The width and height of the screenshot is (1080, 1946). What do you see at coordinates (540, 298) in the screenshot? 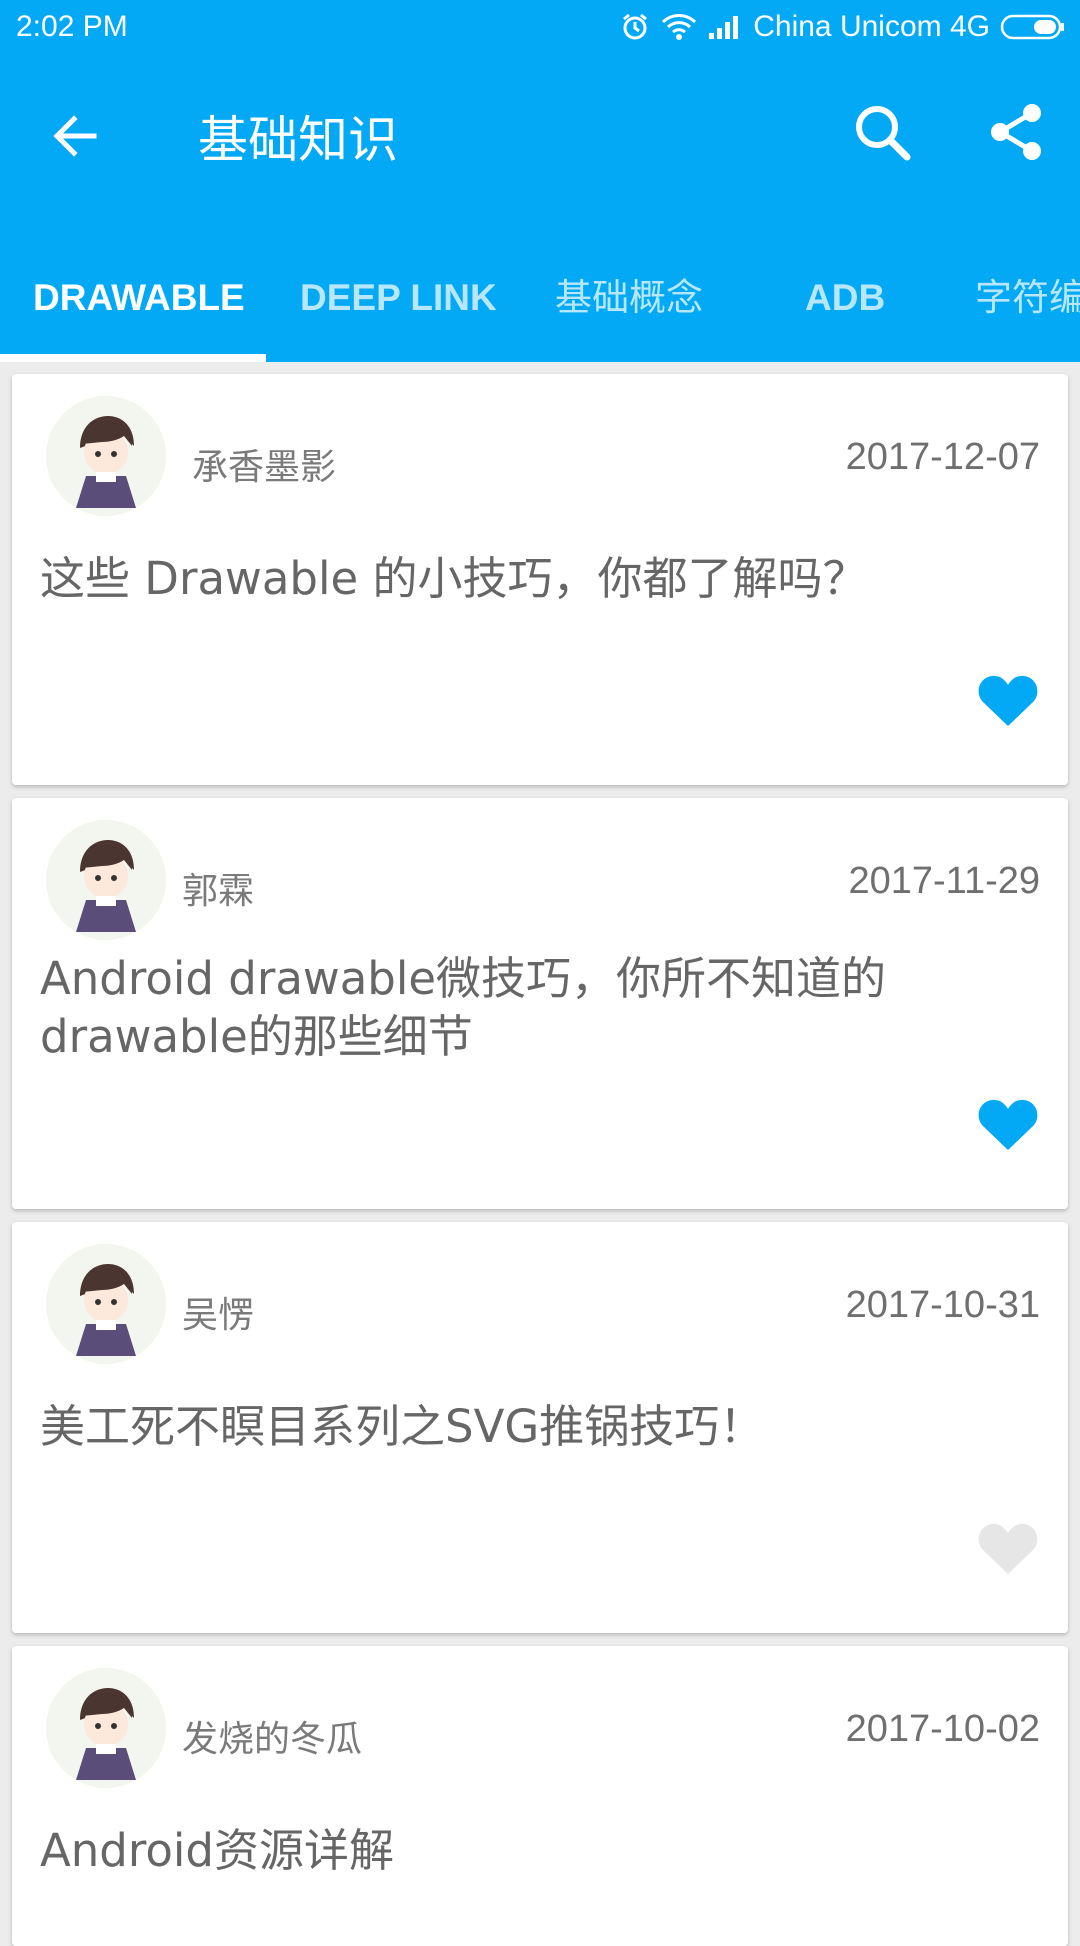
I see `tab-bar: DRAWABLE DEEP LINK 基础概念 ADB 字符编` at bounding box center [540, 298].